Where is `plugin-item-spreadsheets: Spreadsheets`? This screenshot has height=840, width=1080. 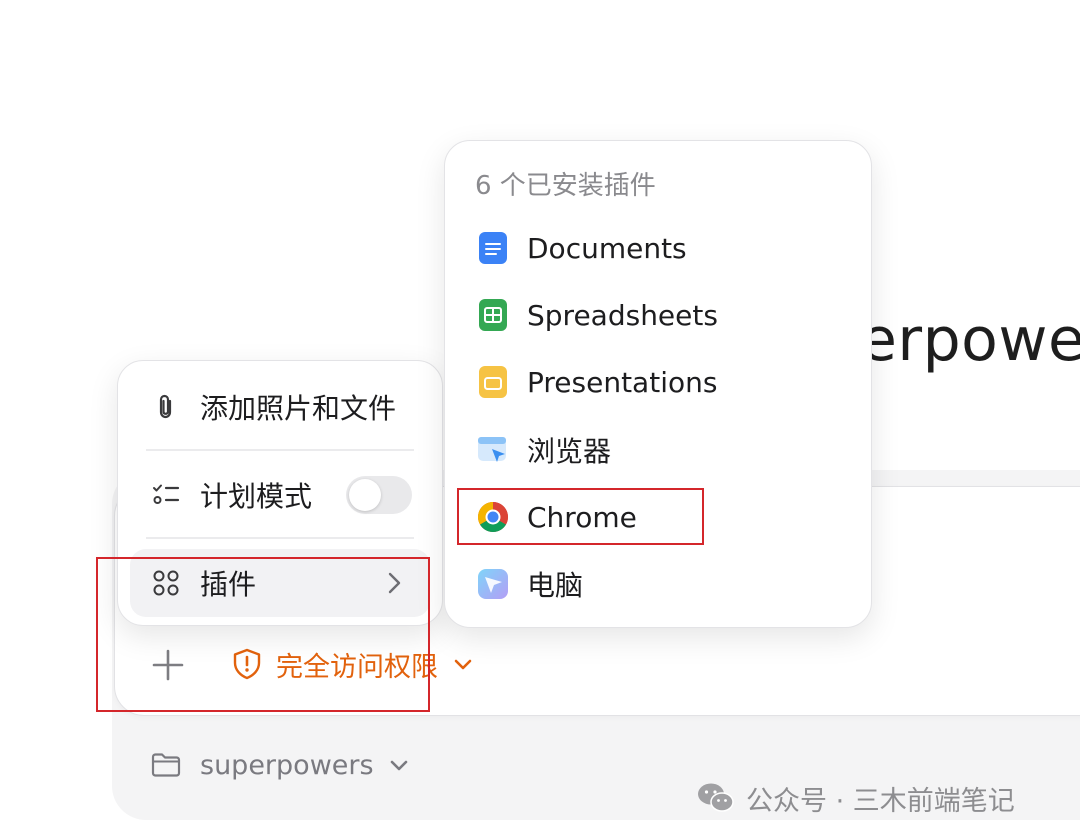 plugin-item-spreadsheets: Spreadsheets is located at coordinates (596, 315).